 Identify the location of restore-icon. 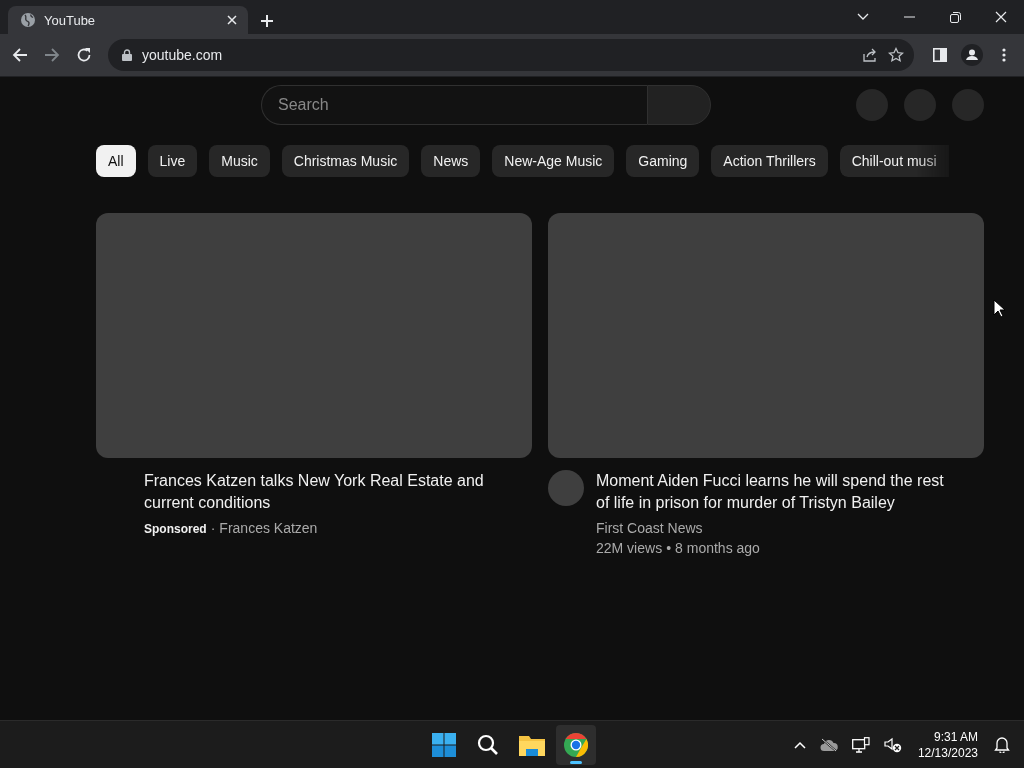
(955, 17).